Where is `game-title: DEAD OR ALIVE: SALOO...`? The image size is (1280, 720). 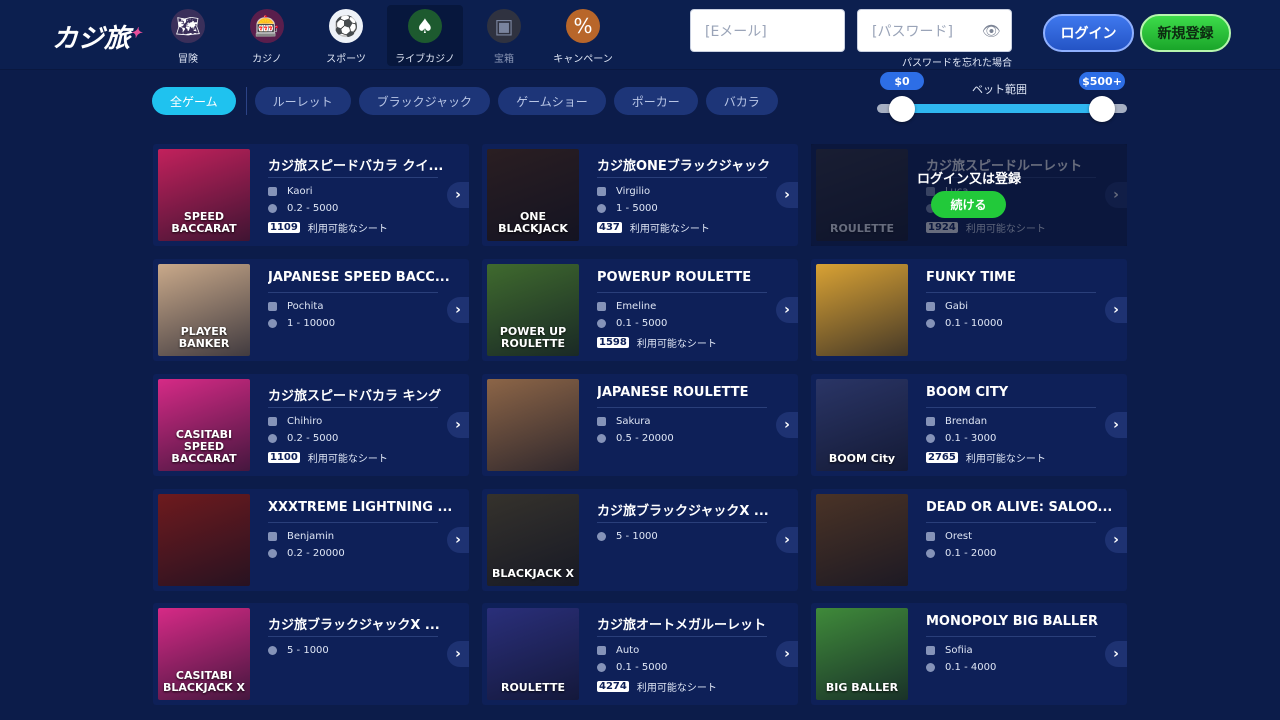
game-title: DEAD OR ALIVE: SALOO... is located at coordinates (1021, 507).